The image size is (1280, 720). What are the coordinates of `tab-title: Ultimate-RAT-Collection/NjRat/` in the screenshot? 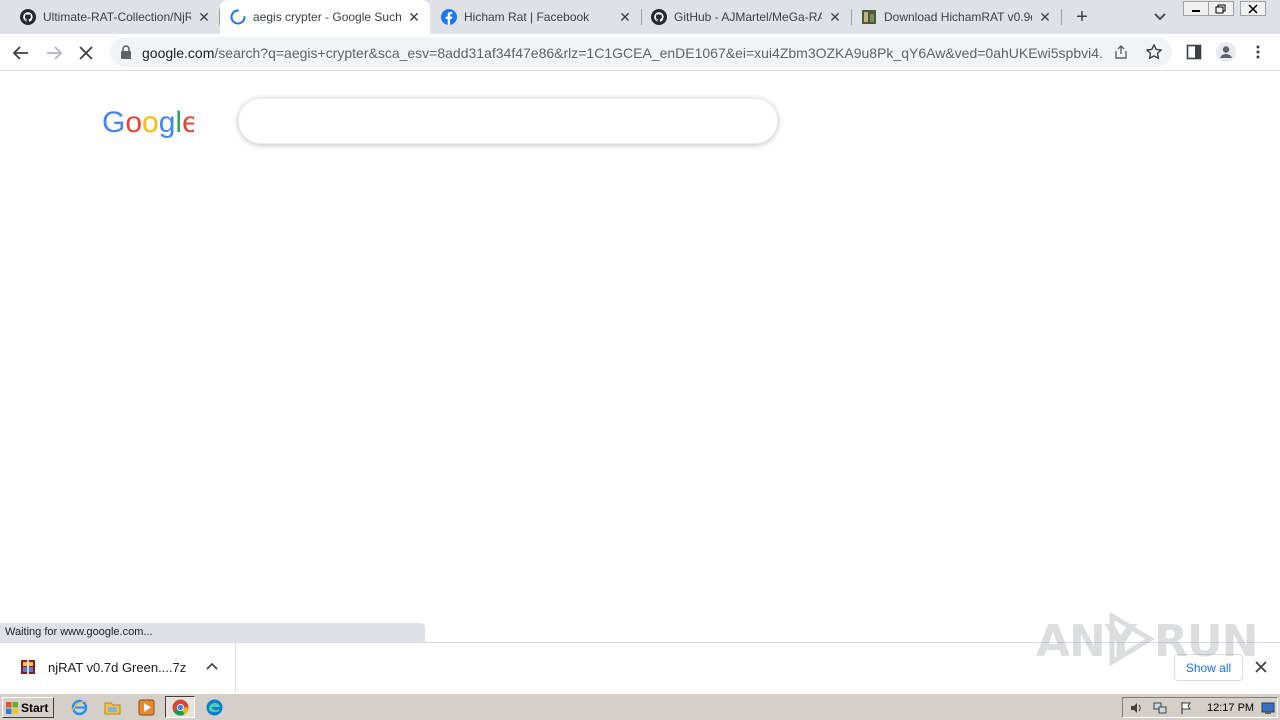 It's located at (117, 17).